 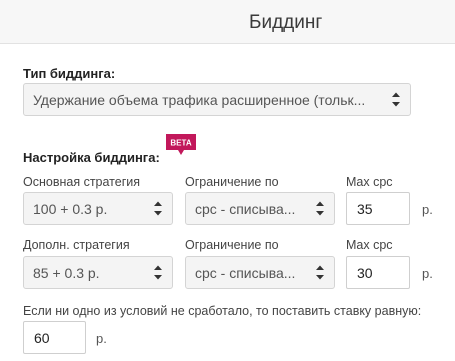 I want to click on beta-badge: BETA, so click(x=181, y=144).